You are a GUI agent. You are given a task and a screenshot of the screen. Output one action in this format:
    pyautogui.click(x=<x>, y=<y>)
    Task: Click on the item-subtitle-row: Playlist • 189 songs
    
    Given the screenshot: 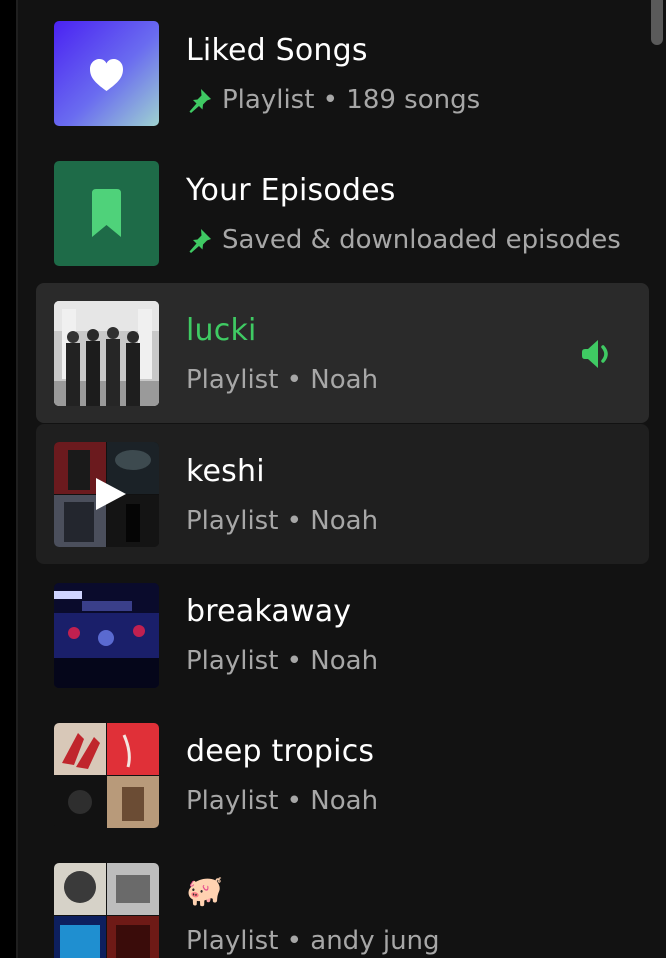 What is the action you would take?
    pyautogui.click(x=333, y=100)
    